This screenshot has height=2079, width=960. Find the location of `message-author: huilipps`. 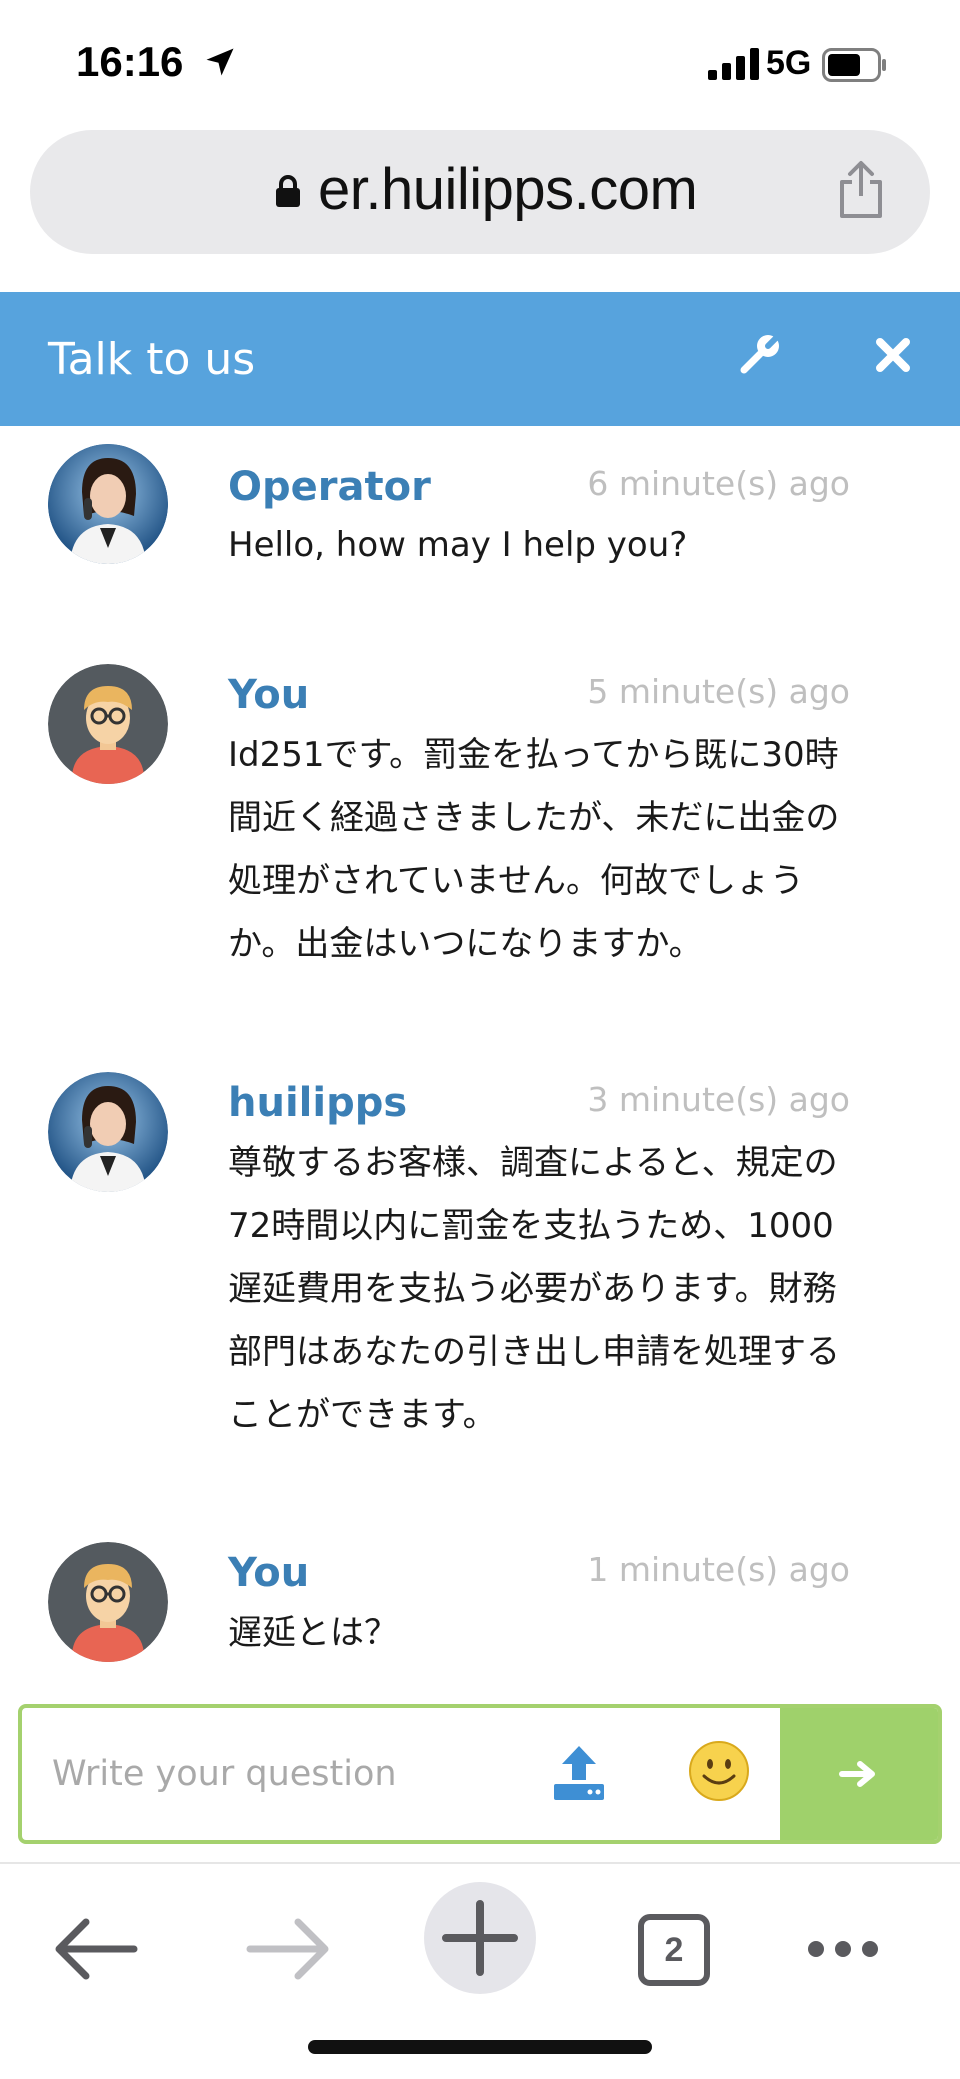

message-author: huilipps is located at coordinates (318, 1103).